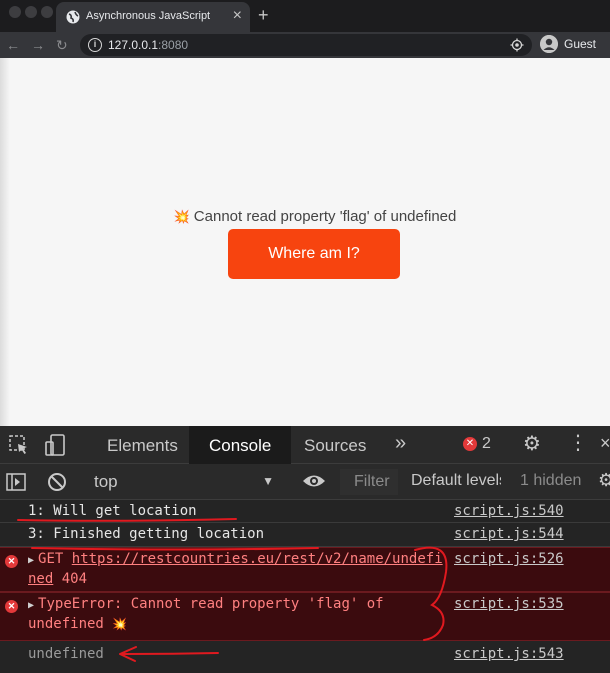 The height and width of the screenshot is (673, 610). Describe the element at coordinates (604, 480) in the screenshot. I see `console-settings-icon: ⚙` at that location.